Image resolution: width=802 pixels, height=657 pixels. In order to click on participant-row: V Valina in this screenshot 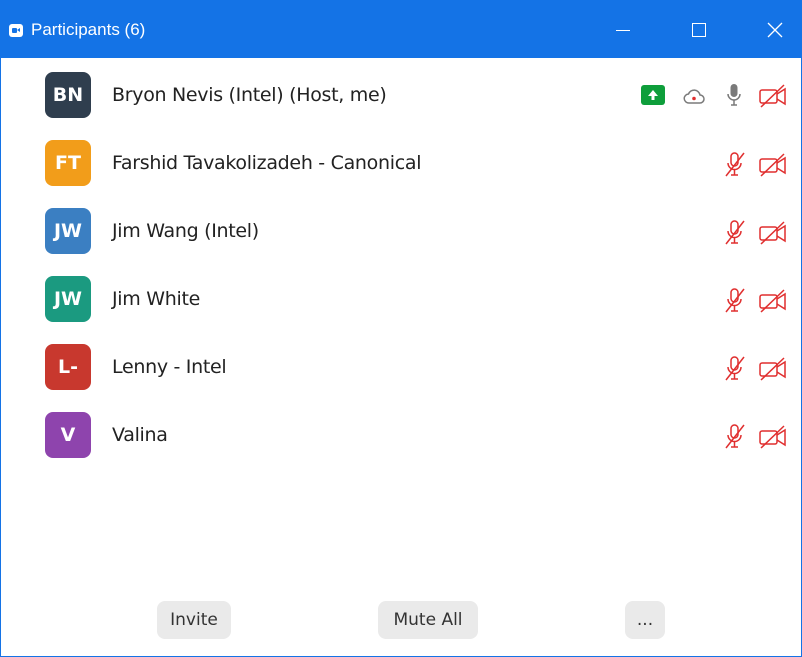, I will do `click(401, 437)`.